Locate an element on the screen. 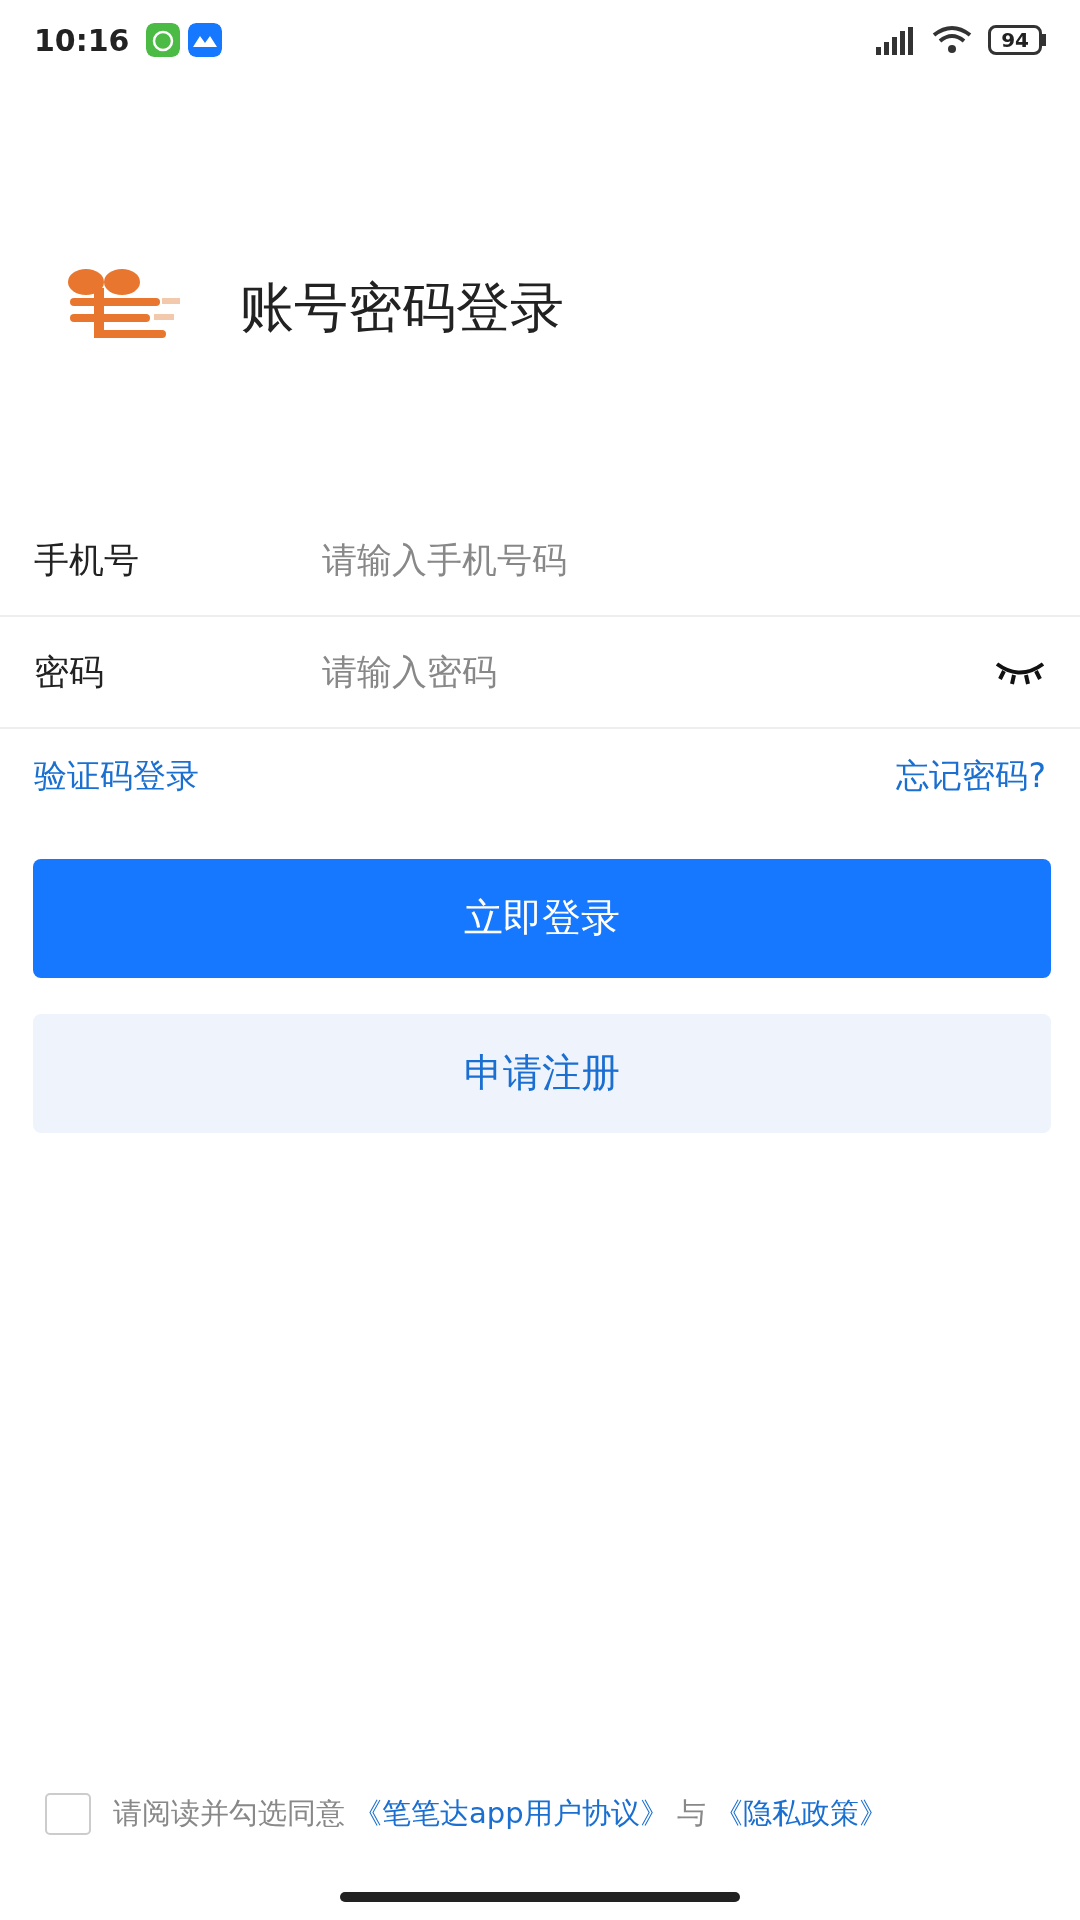  agreement-text: 请阅读并勾选同意 is located at coordinates (229, 1813).